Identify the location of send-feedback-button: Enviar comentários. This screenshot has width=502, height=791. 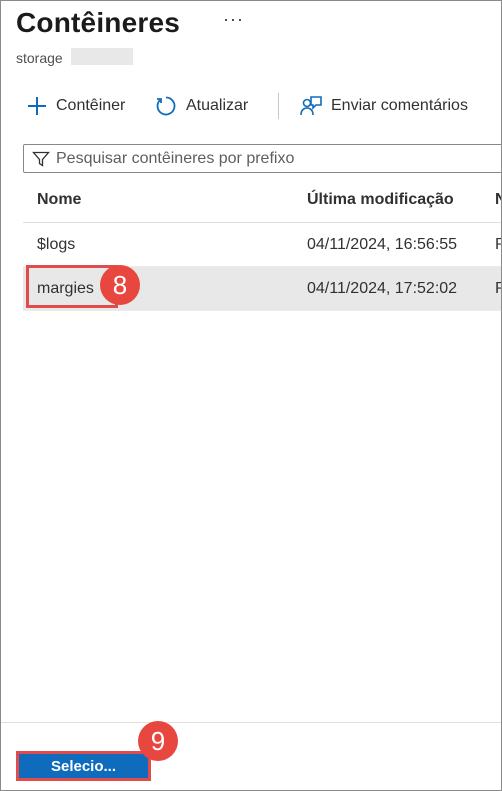
(383, 106).